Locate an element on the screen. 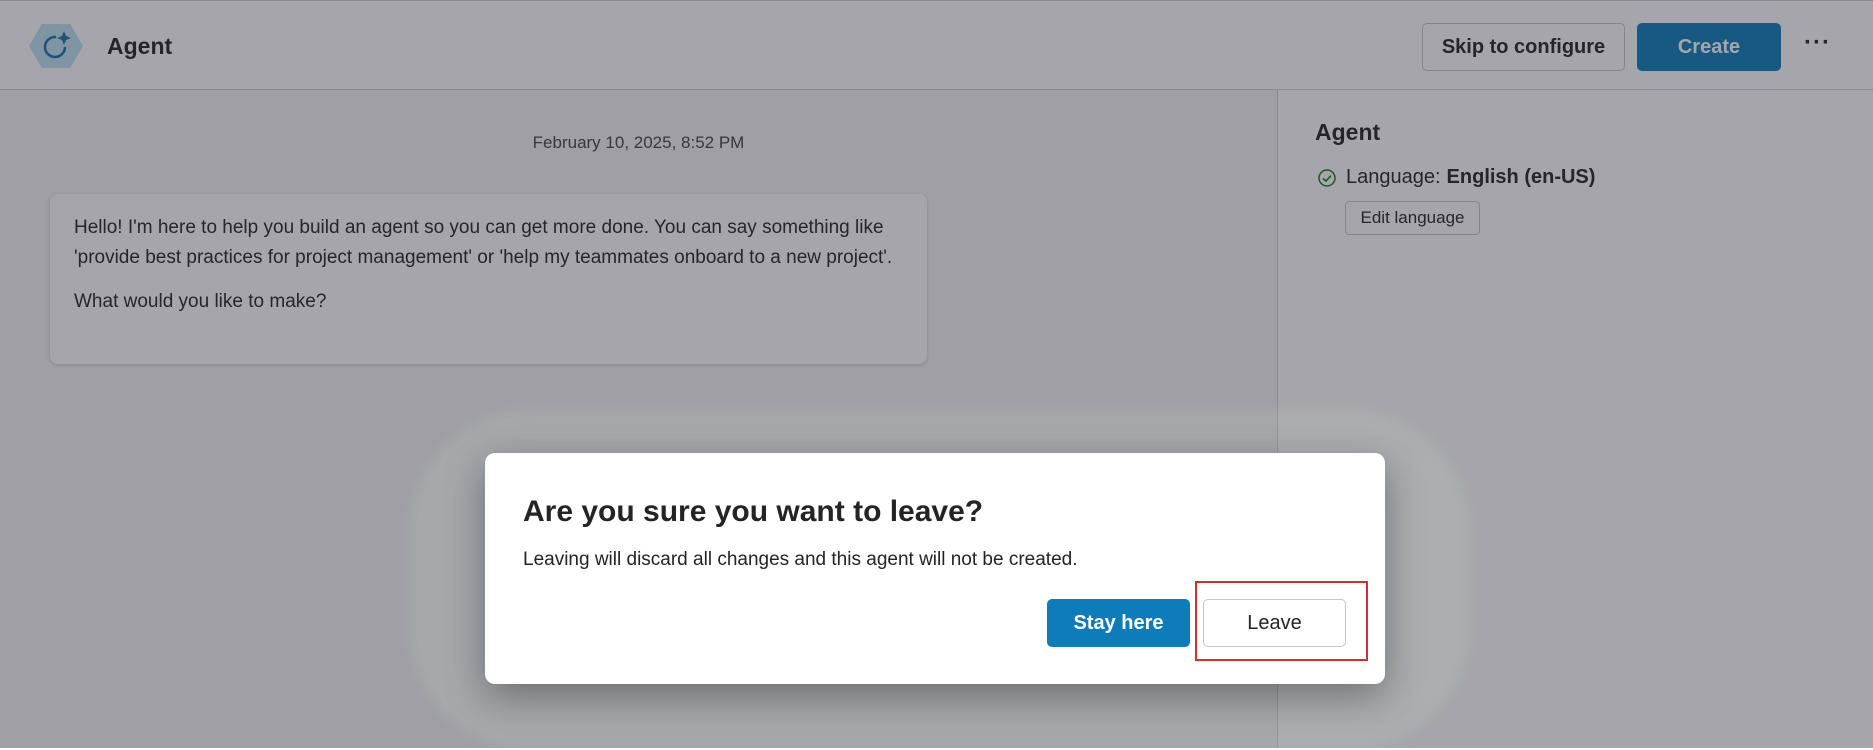 The width and height of the screenshot is (1873, 750). dialog-title: Are you sure you want to leave? is located at coordinates (753, 511).